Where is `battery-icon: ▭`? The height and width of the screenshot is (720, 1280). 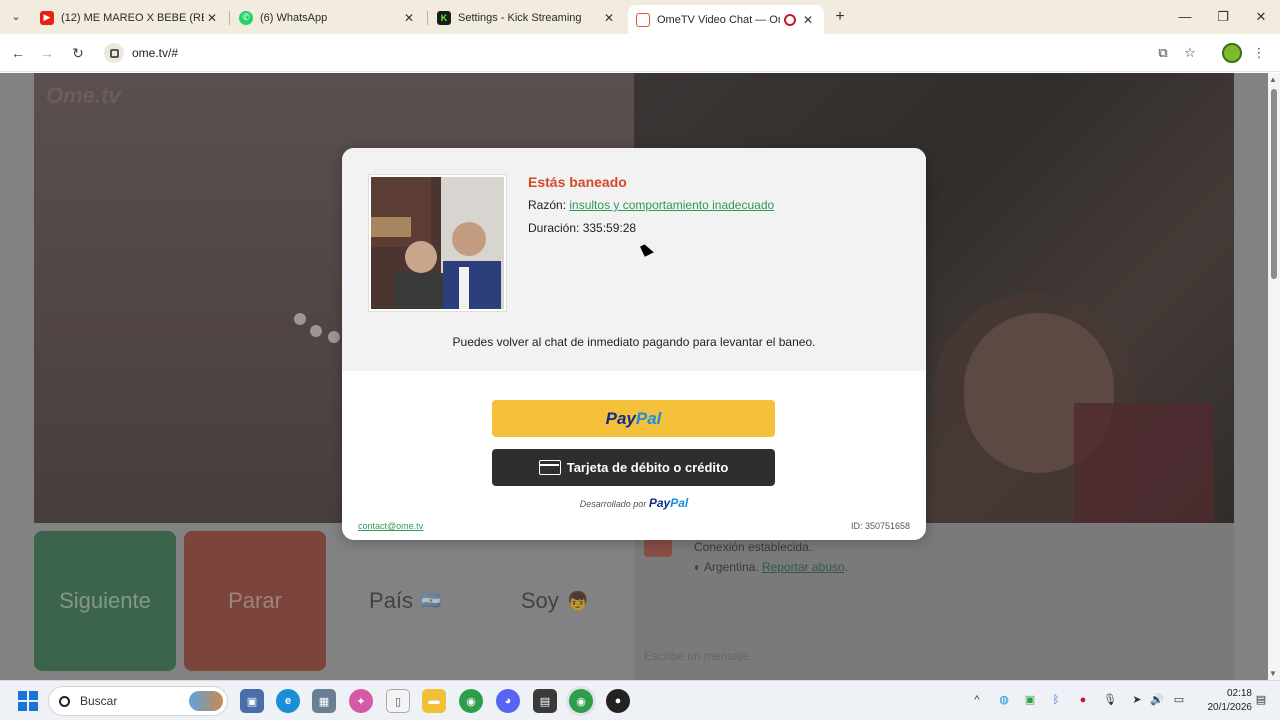
battery-icon: ▭ is located at coordinates (1179, 700).